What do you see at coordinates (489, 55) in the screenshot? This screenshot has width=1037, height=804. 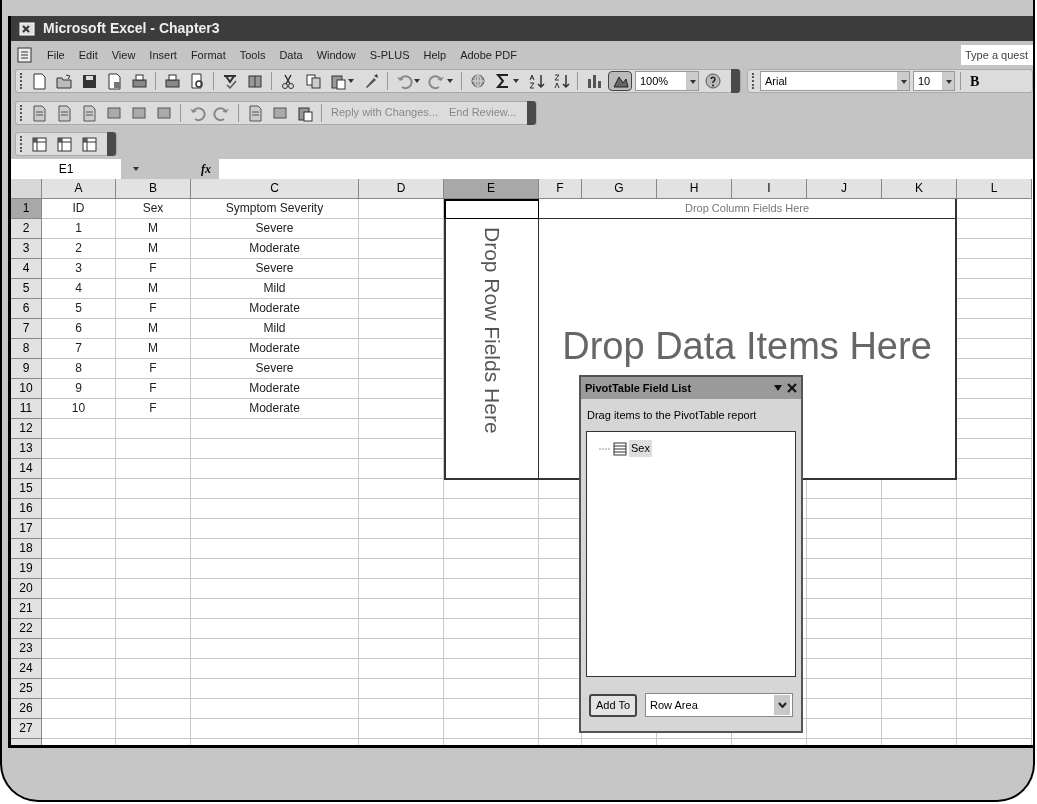 I see `menu-item: Adobe PDF` at bounding box center [489, 55].